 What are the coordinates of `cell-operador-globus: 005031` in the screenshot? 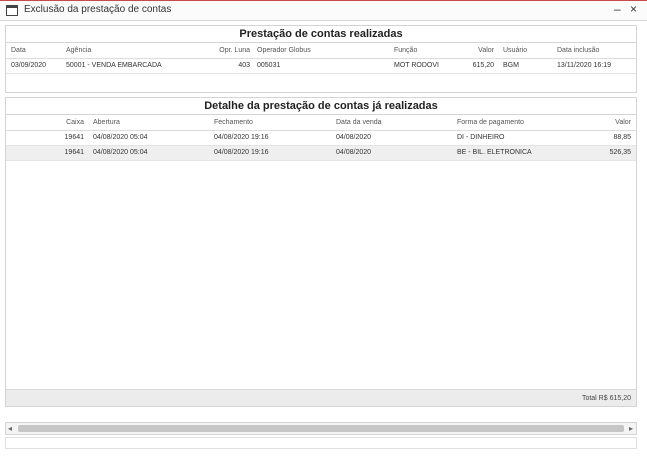 It's located at (269, 65).